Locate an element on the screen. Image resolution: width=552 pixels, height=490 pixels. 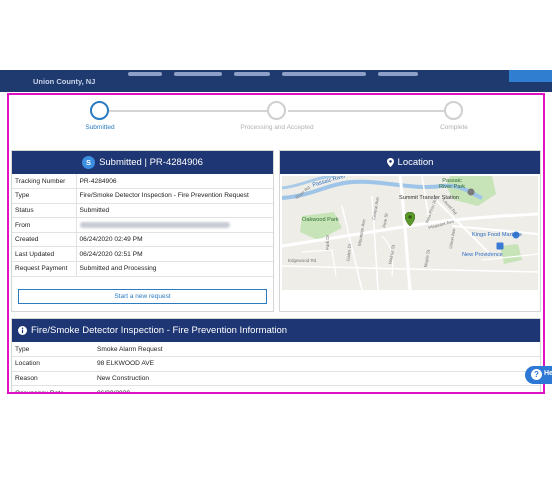
request-summary-header: S Submitted | PR-4284906 is located at coordinates (142, 162).